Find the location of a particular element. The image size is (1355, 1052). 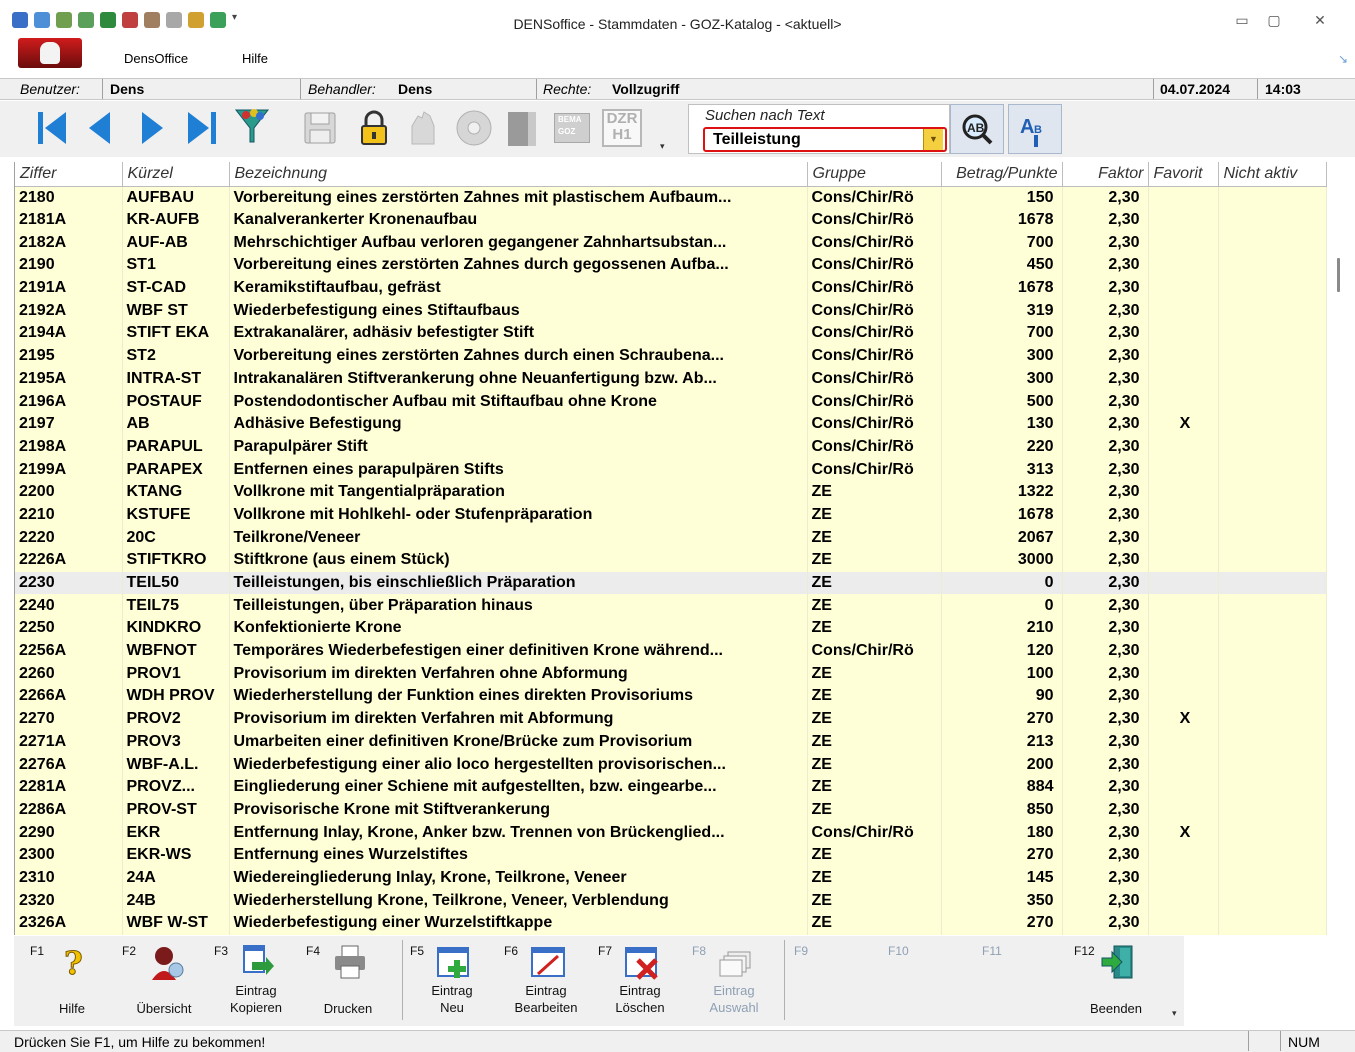

cell-ziffer: 2270 is located at coordinates (69, 719).